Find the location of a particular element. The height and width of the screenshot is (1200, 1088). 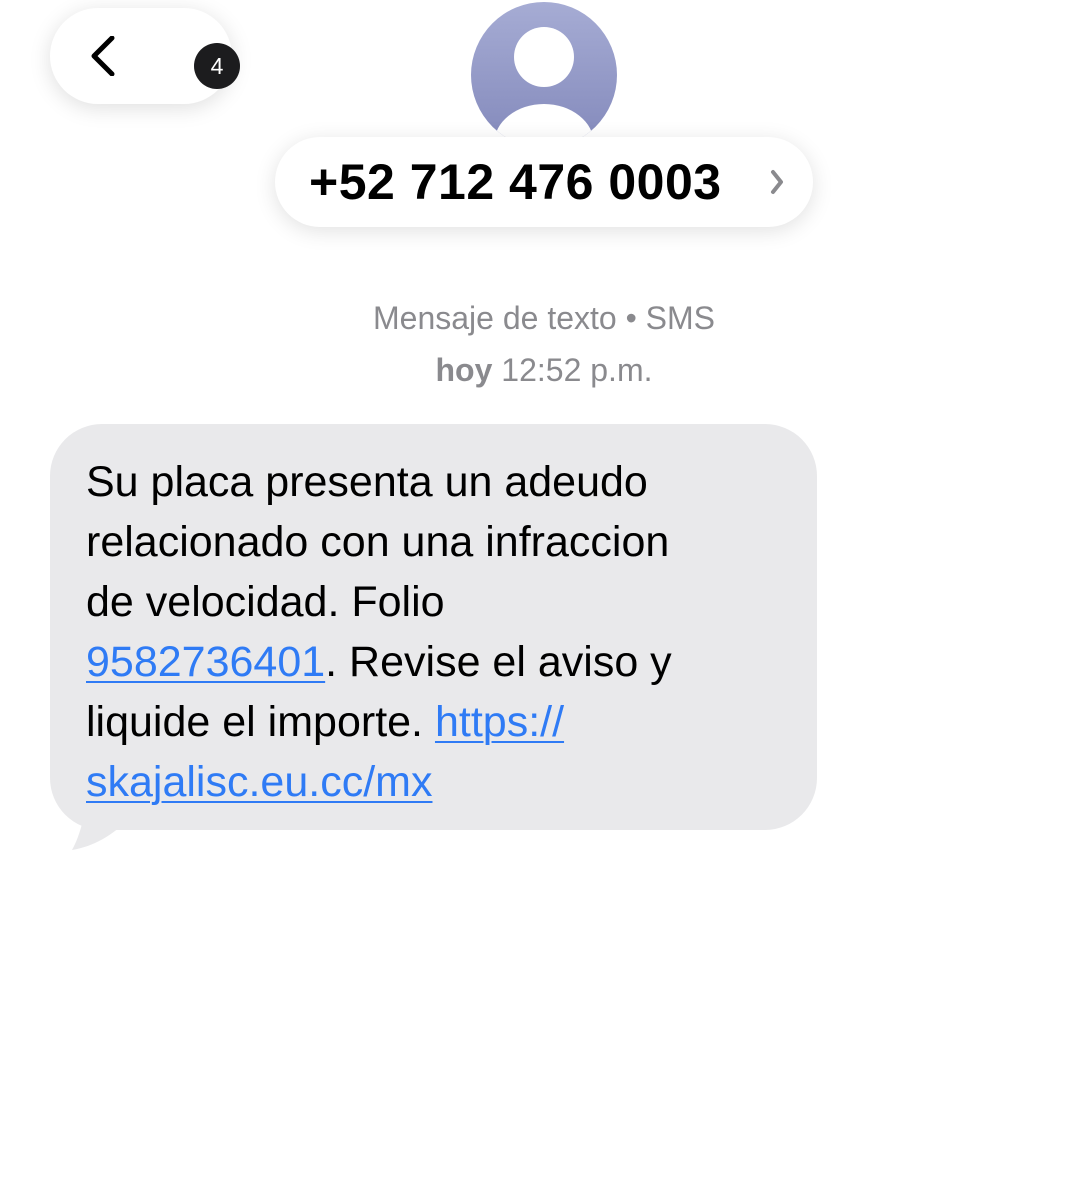

contact-details-button: +52 712 476 0003 is located at coordinates (544, 182).